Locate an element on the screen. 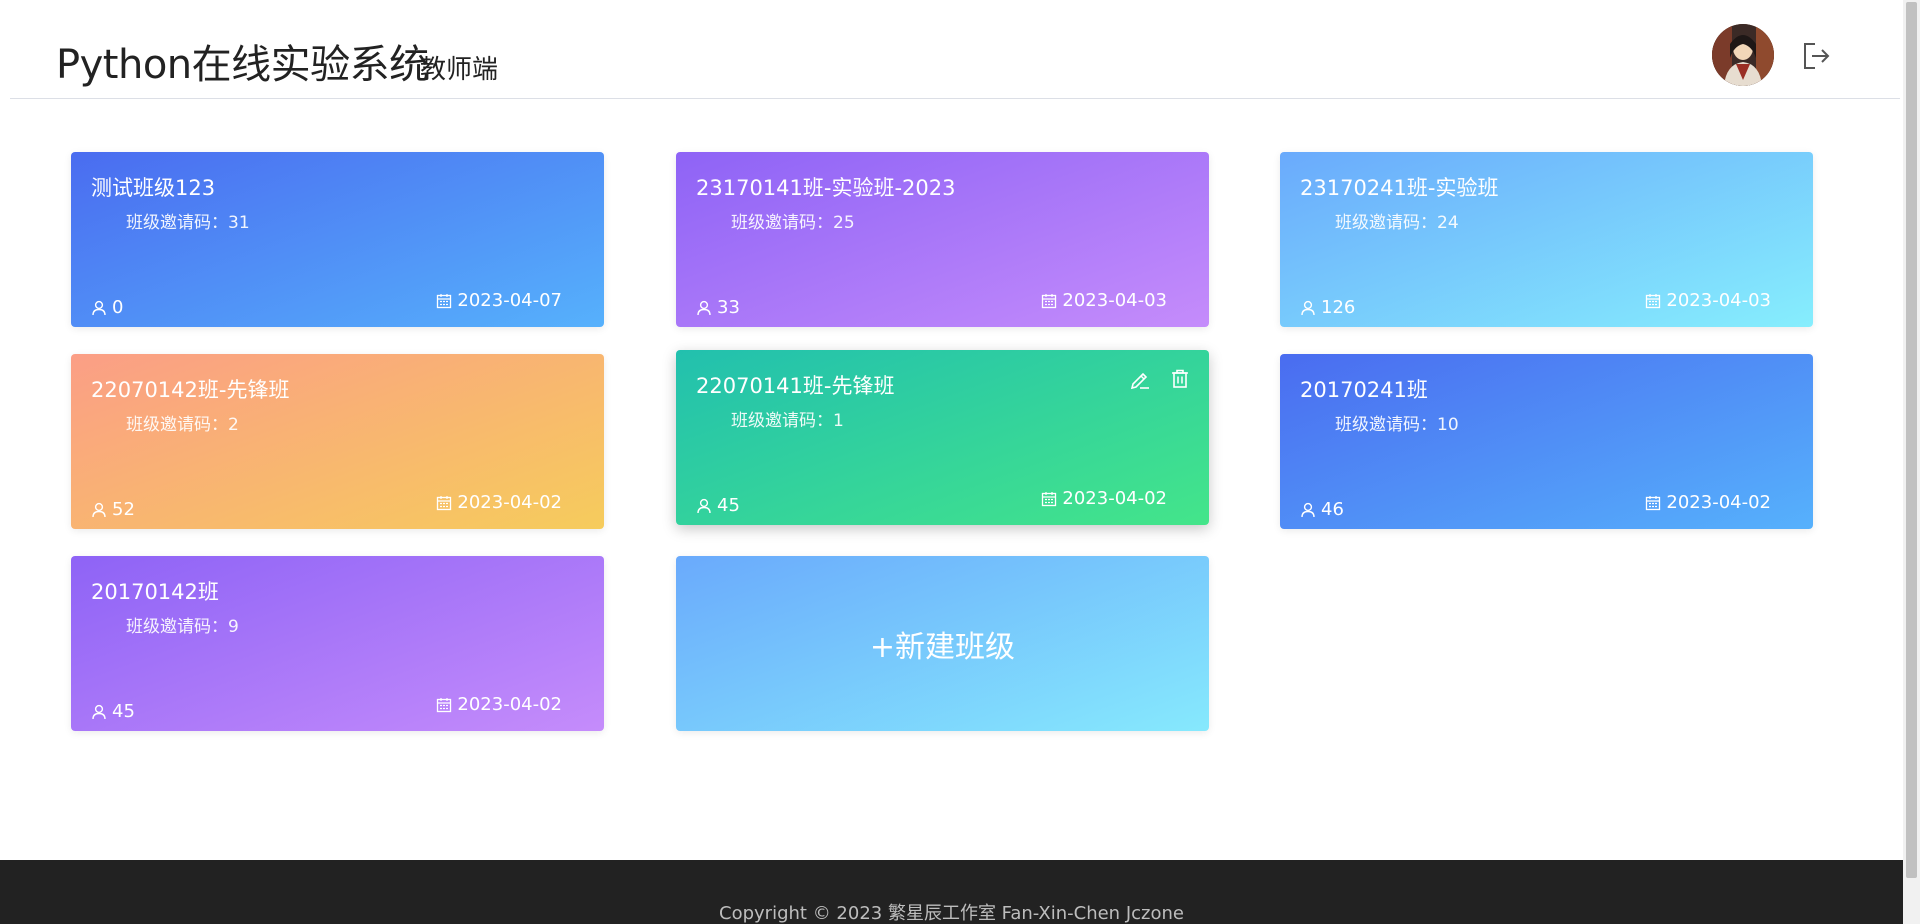  member-count: 126 is located at coordinates (1327, 307).